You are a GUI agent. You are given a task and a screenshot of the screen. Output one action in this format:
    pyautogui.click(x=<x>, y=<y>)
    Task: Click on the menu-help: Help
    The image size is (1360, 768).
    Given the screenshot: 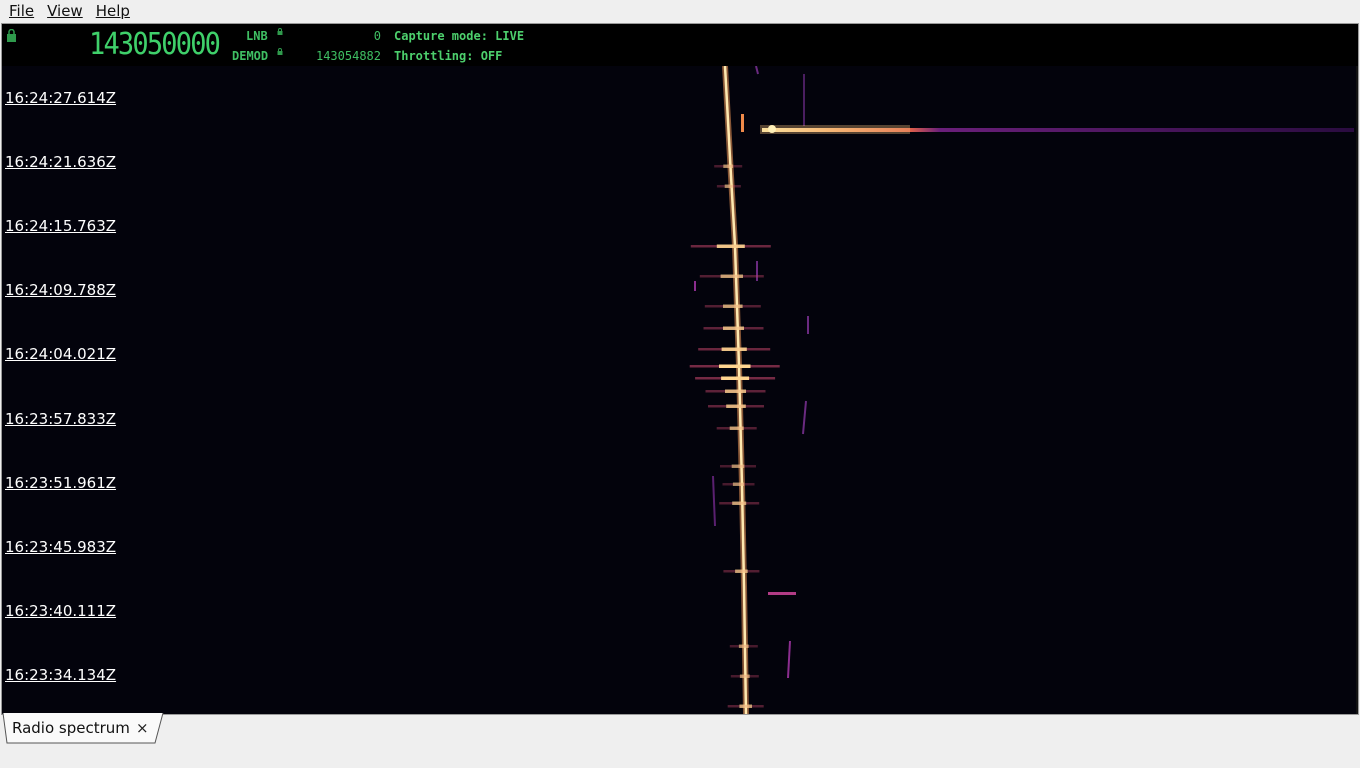 What is the action you would take?
    pyautogui.click(x=113, y=11)
    